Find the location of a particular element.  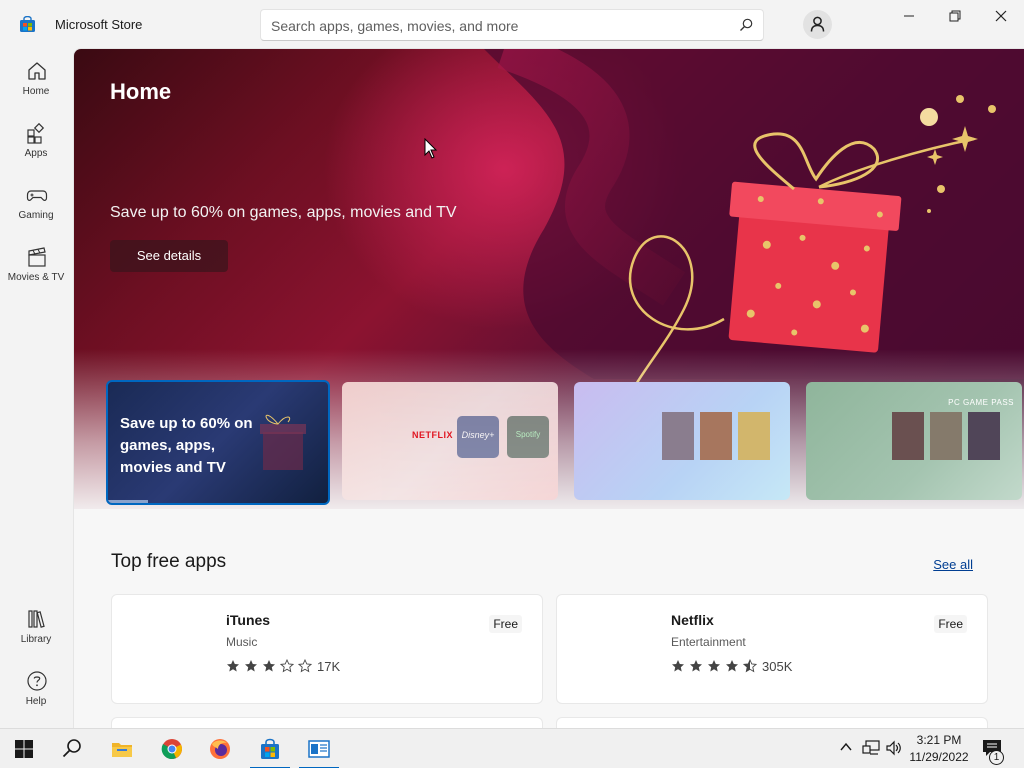

mouse-cursor-icon is located at coordinates (431, 148).